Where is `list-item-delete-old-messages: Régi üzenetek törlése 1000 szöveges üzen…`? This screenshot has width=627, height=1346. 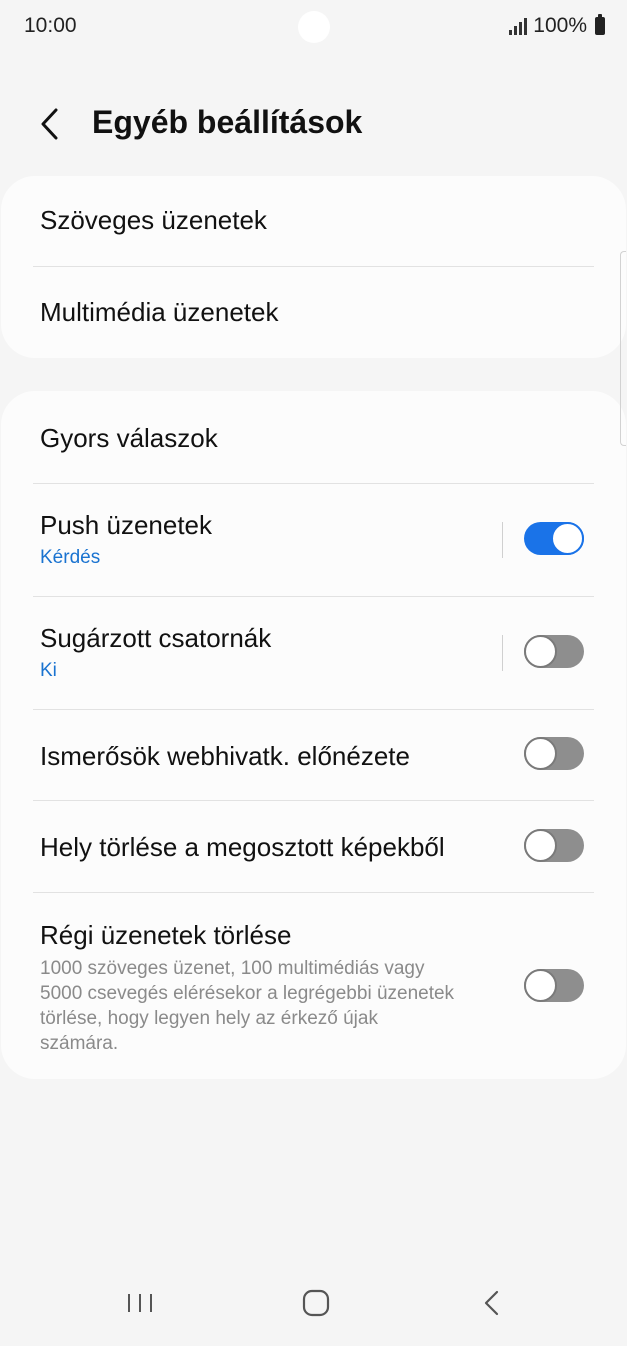
list-item-delete-old-messages: Régi üzenetek törlése 1000 szöveges üzen… is located at coordinates (313, 986).